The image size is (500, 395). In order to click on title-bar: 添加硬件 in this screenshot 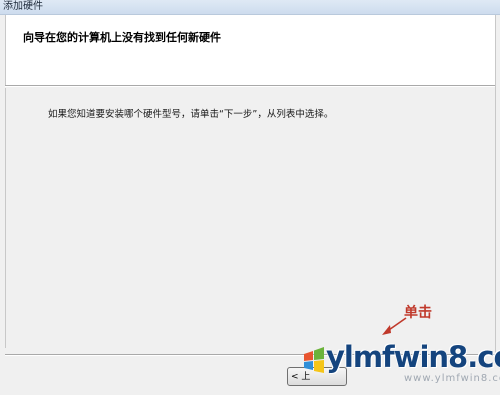, I will do `click(250, 7)`.